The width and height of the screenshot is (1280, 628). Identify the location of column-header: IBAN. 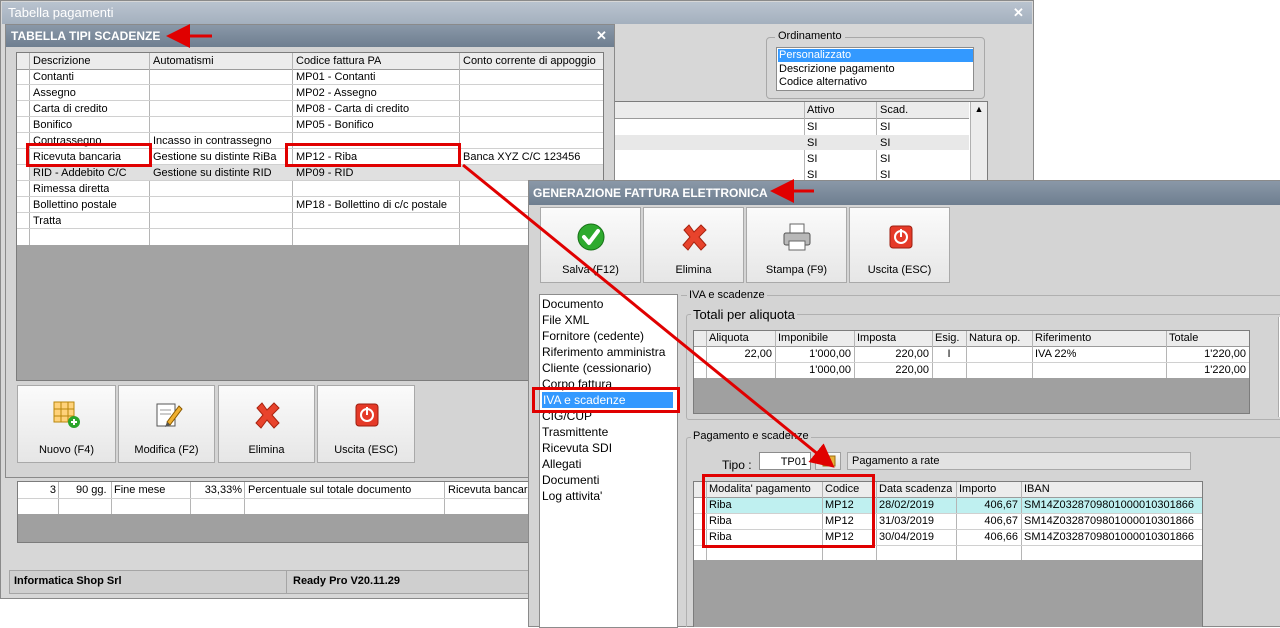
(1037, 489).